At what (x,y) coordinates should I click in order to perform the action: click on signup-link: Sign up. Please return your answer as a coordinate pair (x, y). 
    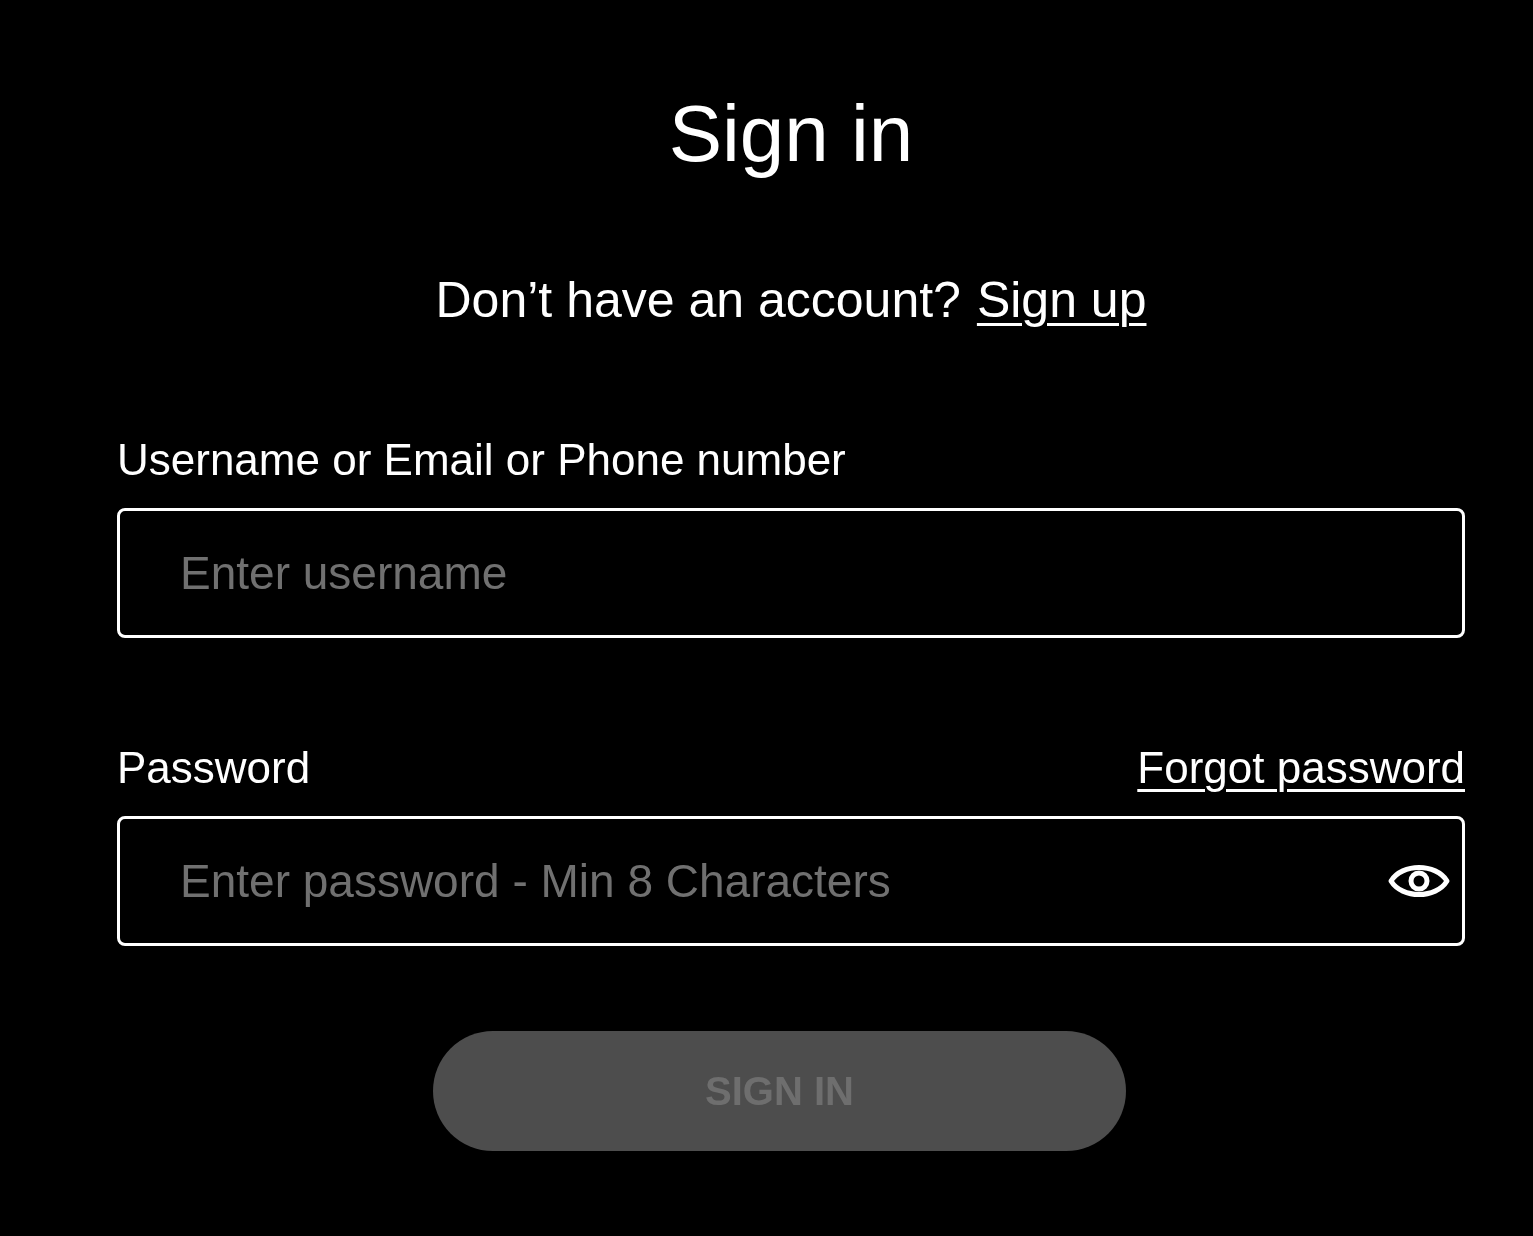
    Looking at the image, I should click on (1061, 300).